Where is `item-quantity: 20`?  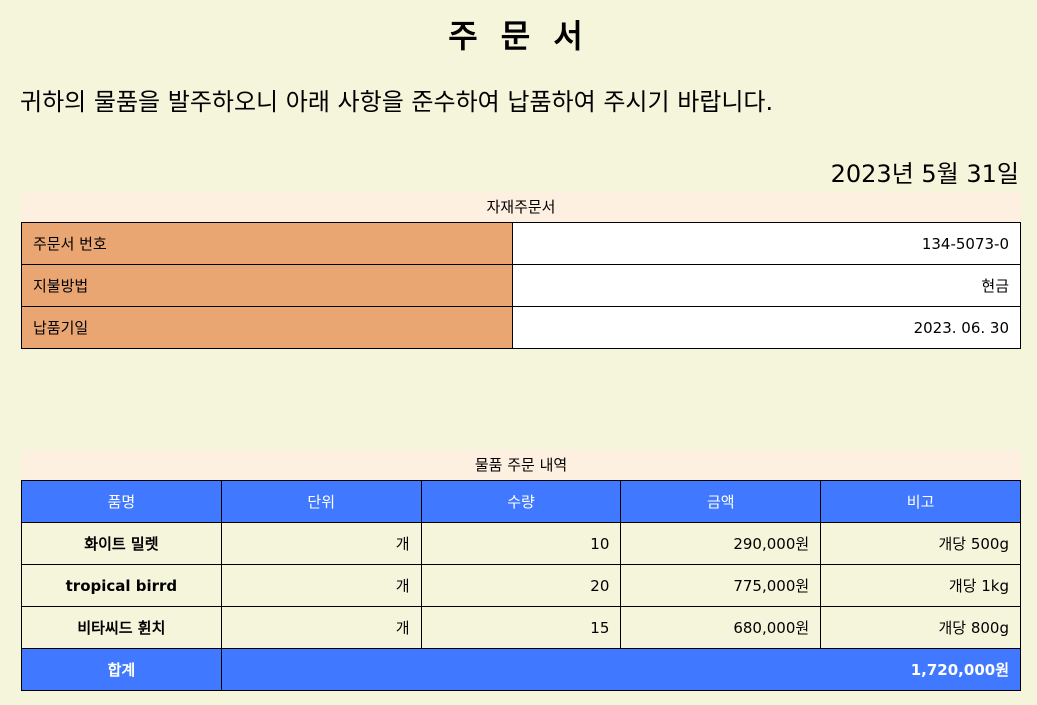
item-quantity: 20 is located at coordinates (521, 585).